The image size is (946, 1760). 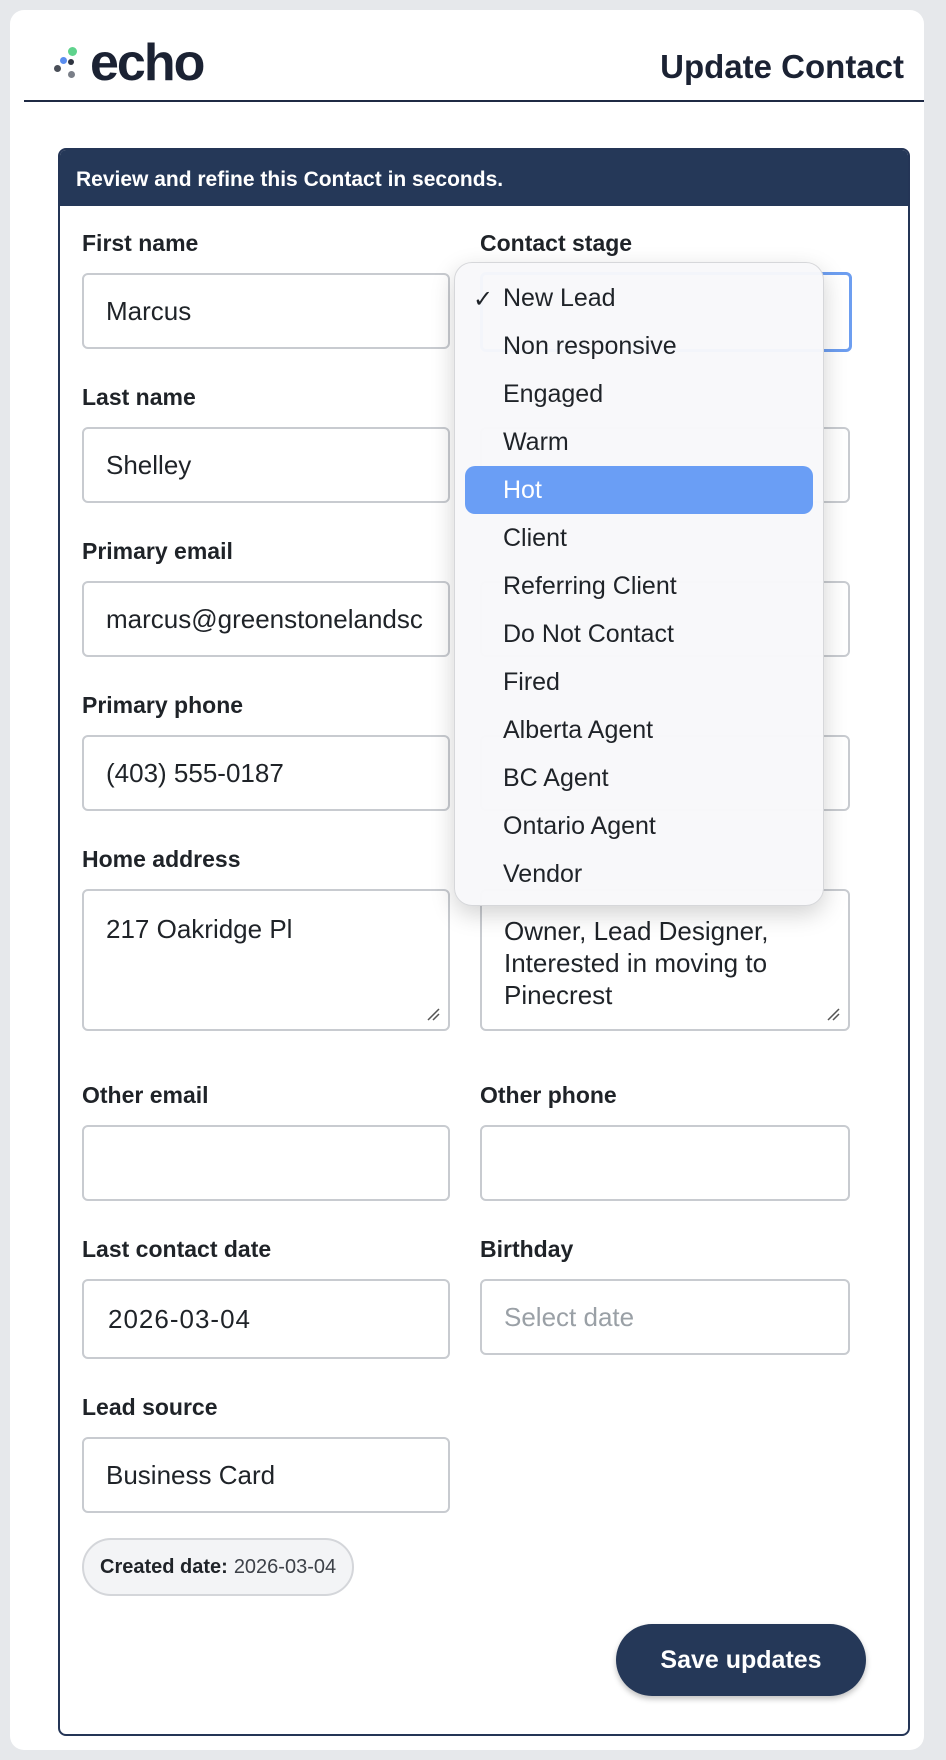 What do you see at coordinates (639, 778) in the screenshot?
I see `option-bc-agent: BC Agent` at bounding box center [639, 778].